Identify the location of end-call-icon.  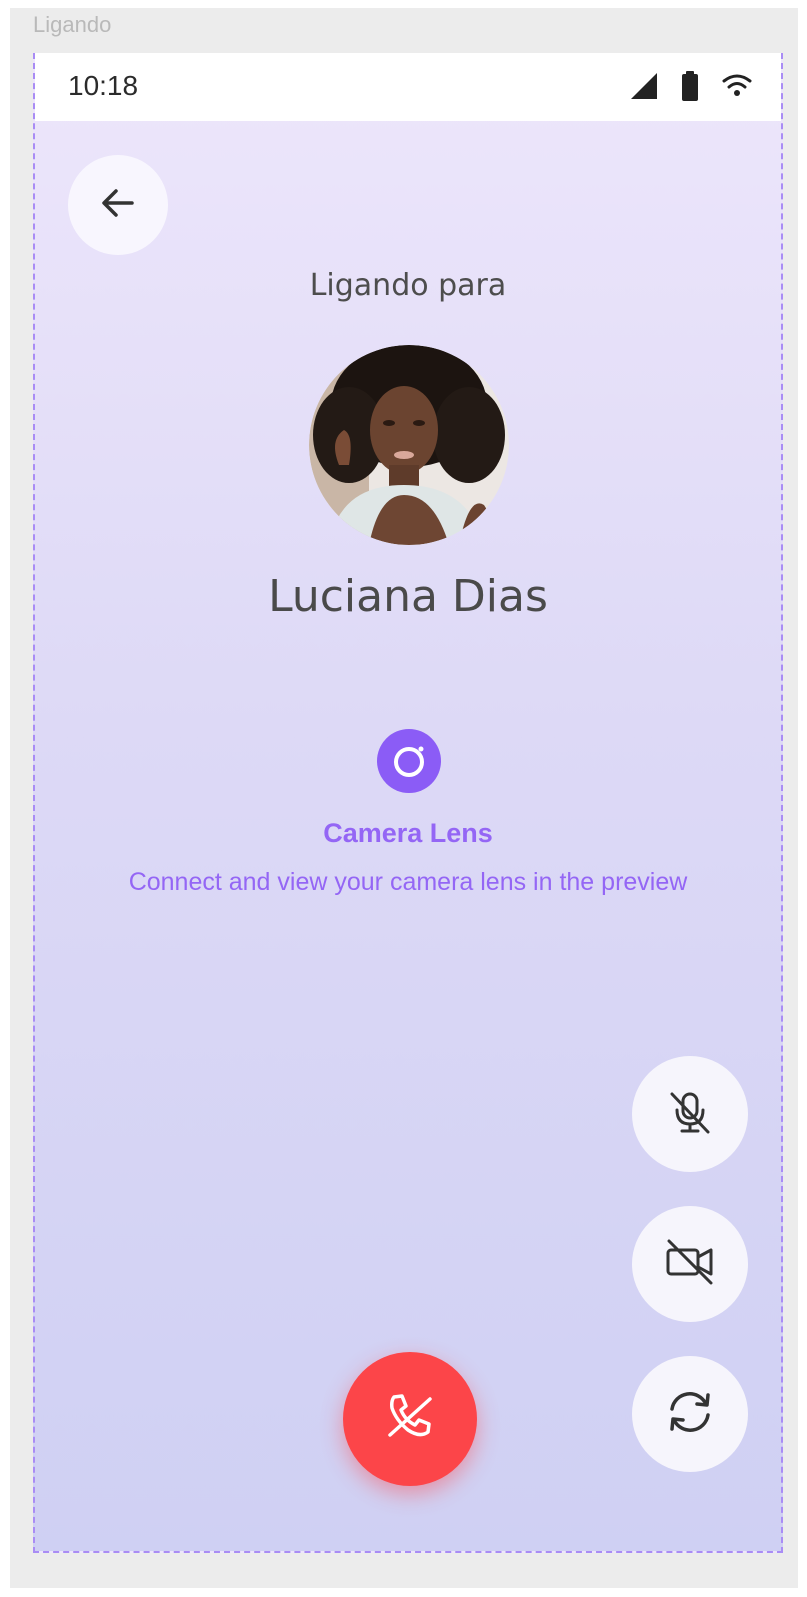
(410, 1419).